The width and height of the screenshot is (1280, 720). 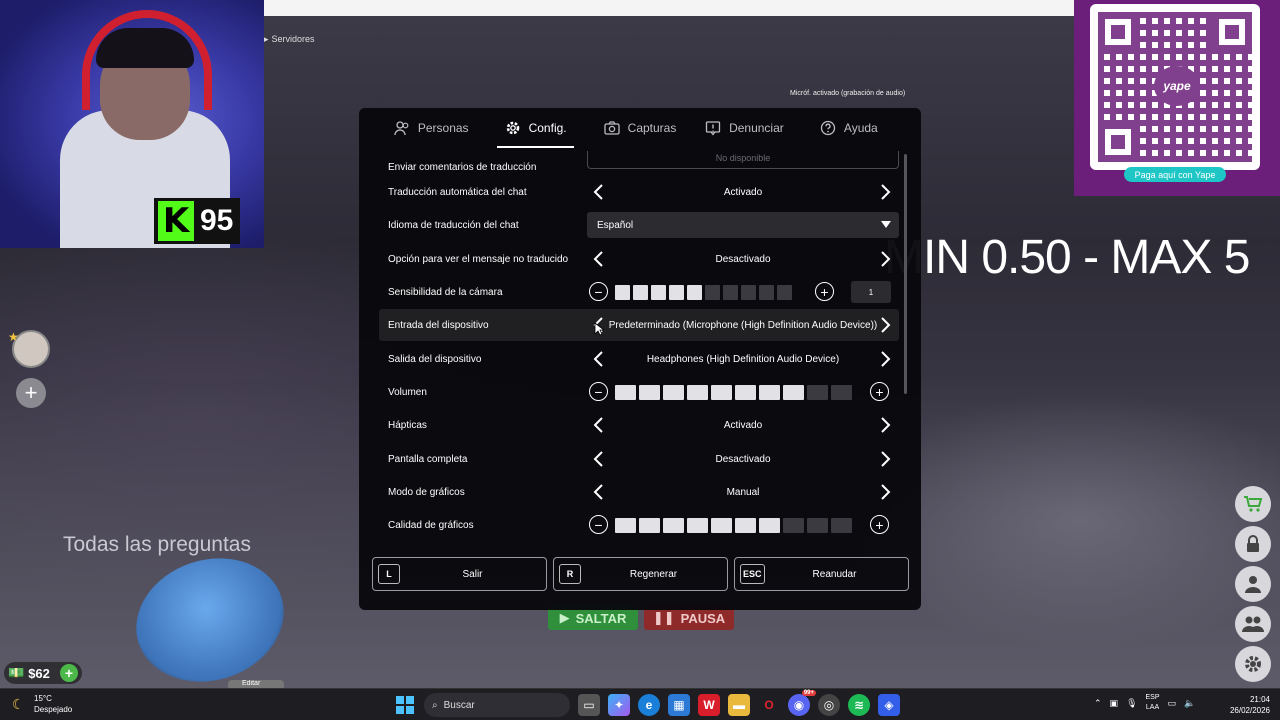 I want to click on caret-down-icon, so click(x=886, y=224).